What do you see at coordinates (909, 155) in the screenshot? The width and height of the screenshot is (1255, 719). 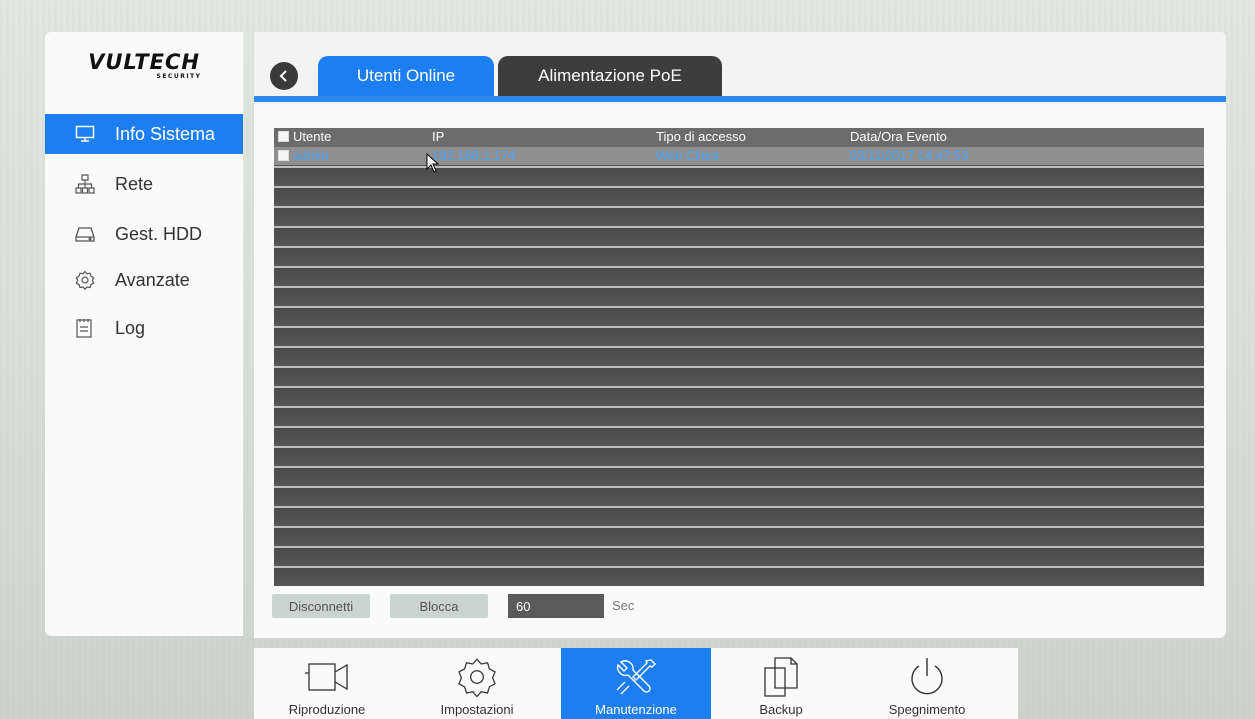 I see `cell-data-ora: 03/11/2017 14:47:53` at bounding box center [909, 155].